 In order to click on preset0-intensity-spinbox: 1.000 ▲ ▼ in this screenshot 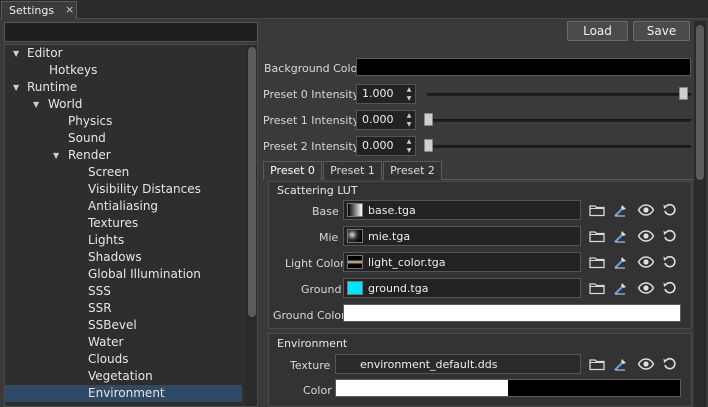, I will do `click(386, 94)`.